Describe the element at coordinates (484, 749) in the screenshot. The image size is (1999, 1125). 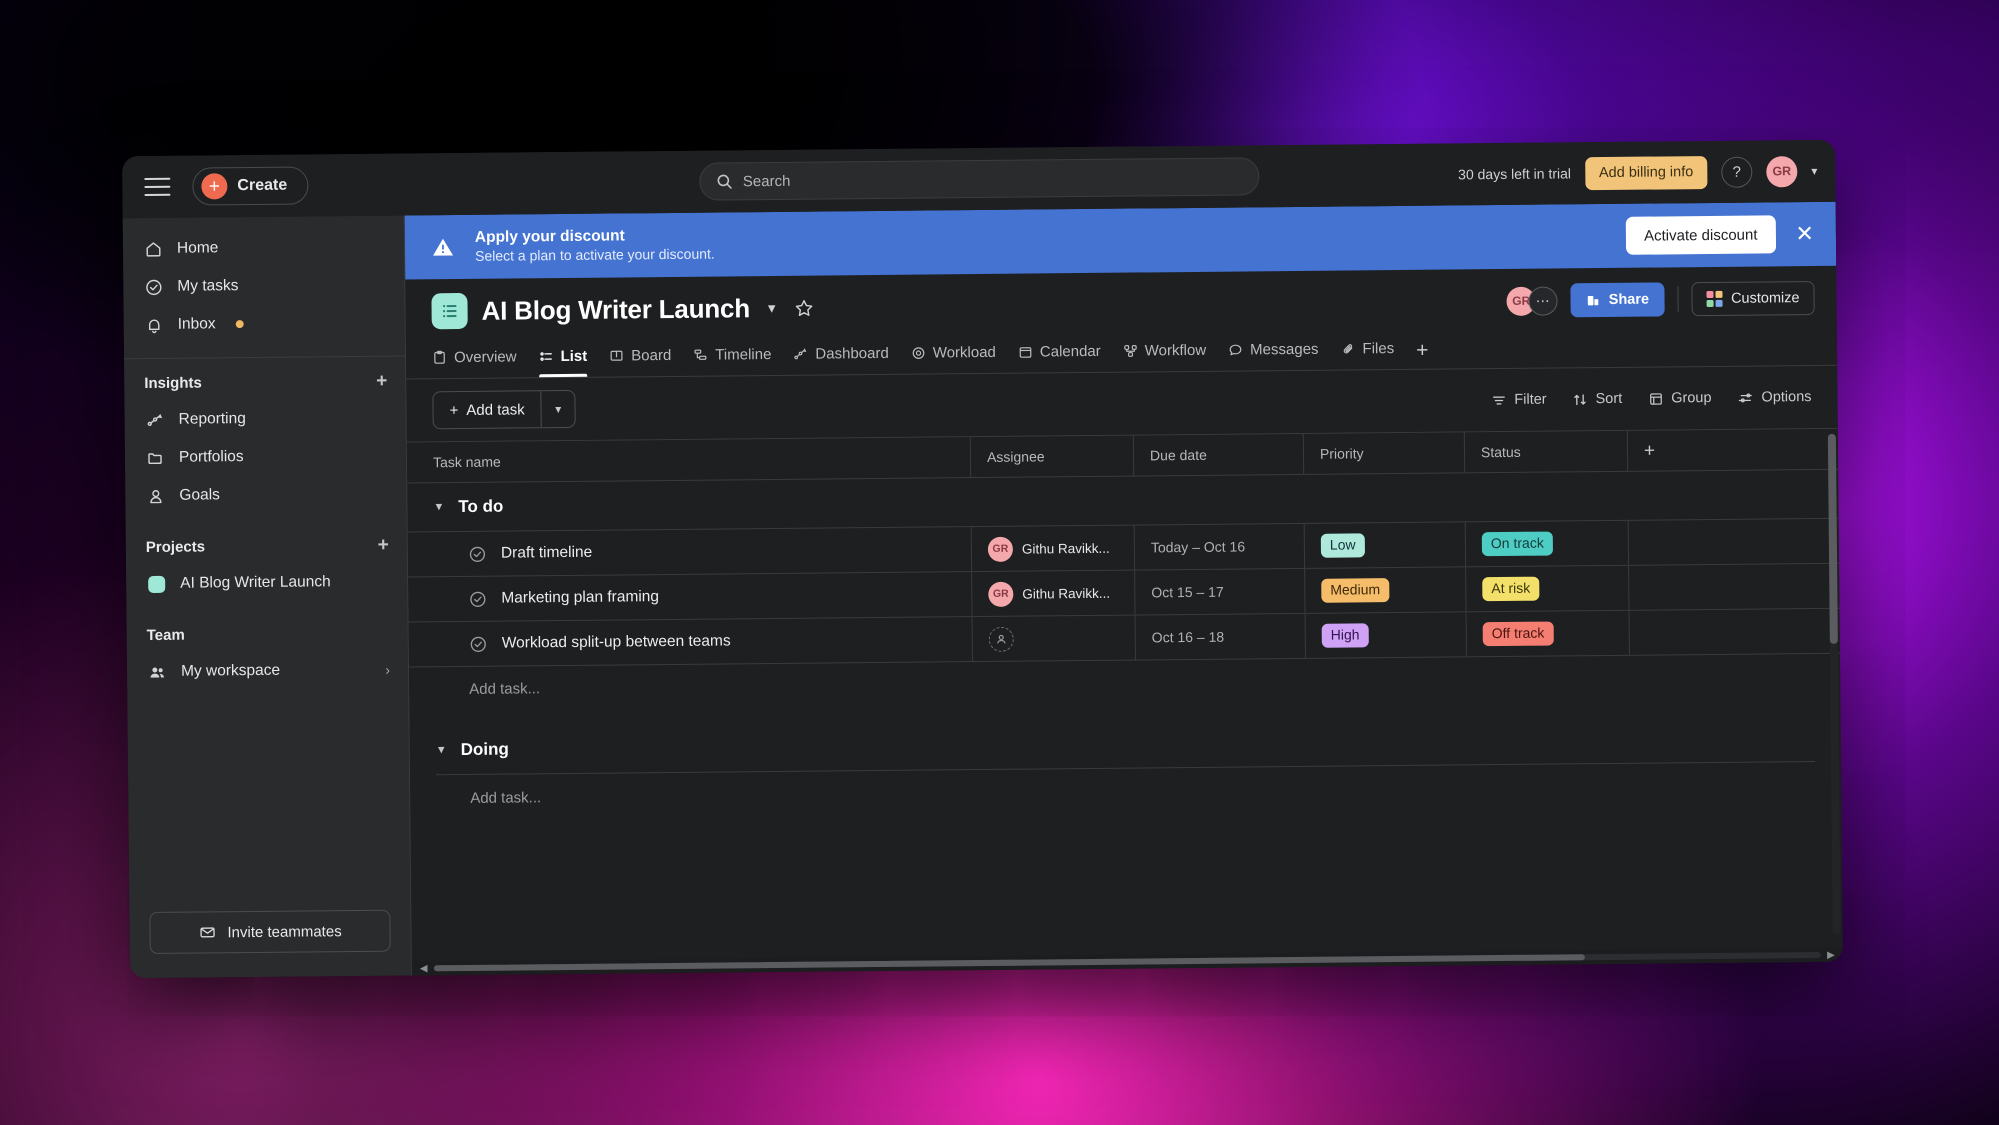
I see `task-group-title: Doing` at that location.